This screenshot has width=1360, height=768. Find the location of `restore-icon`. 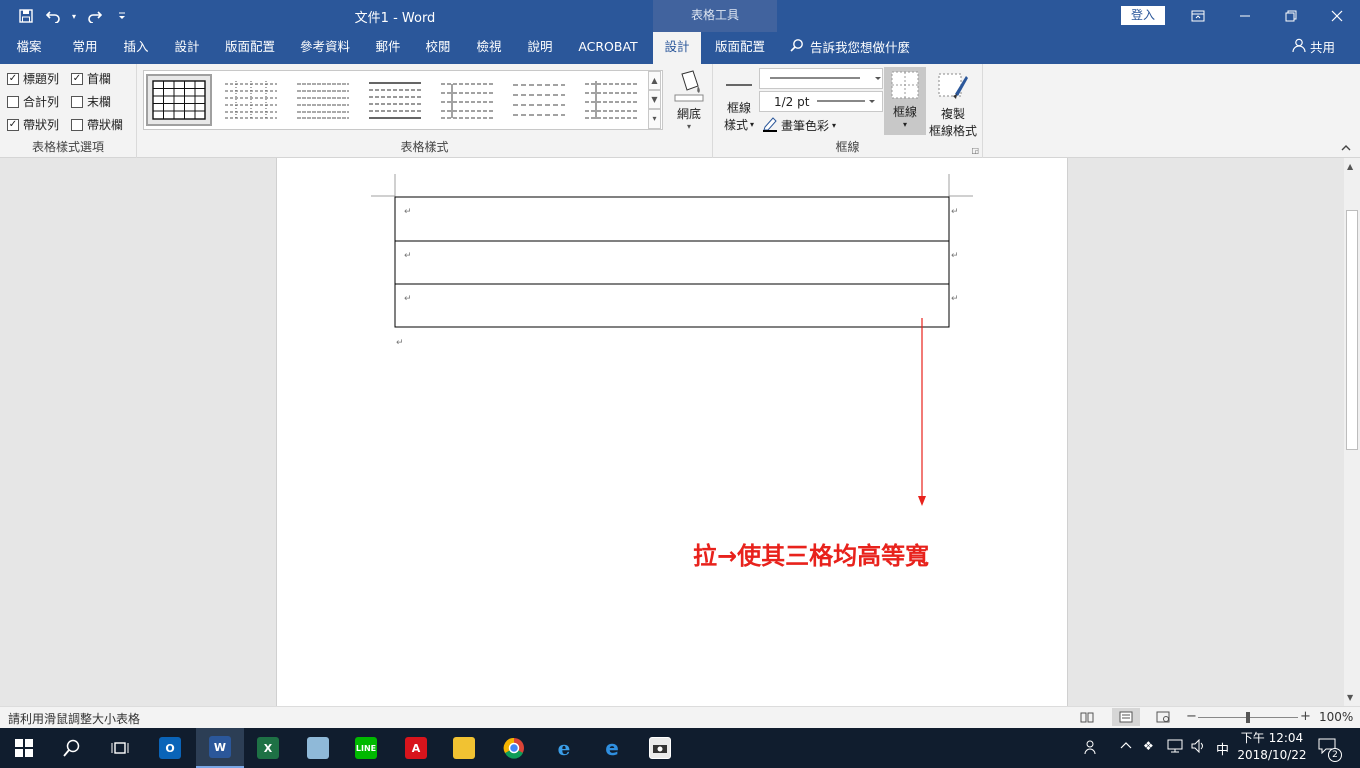

restore-icon is located at coordinates (1291, 16).